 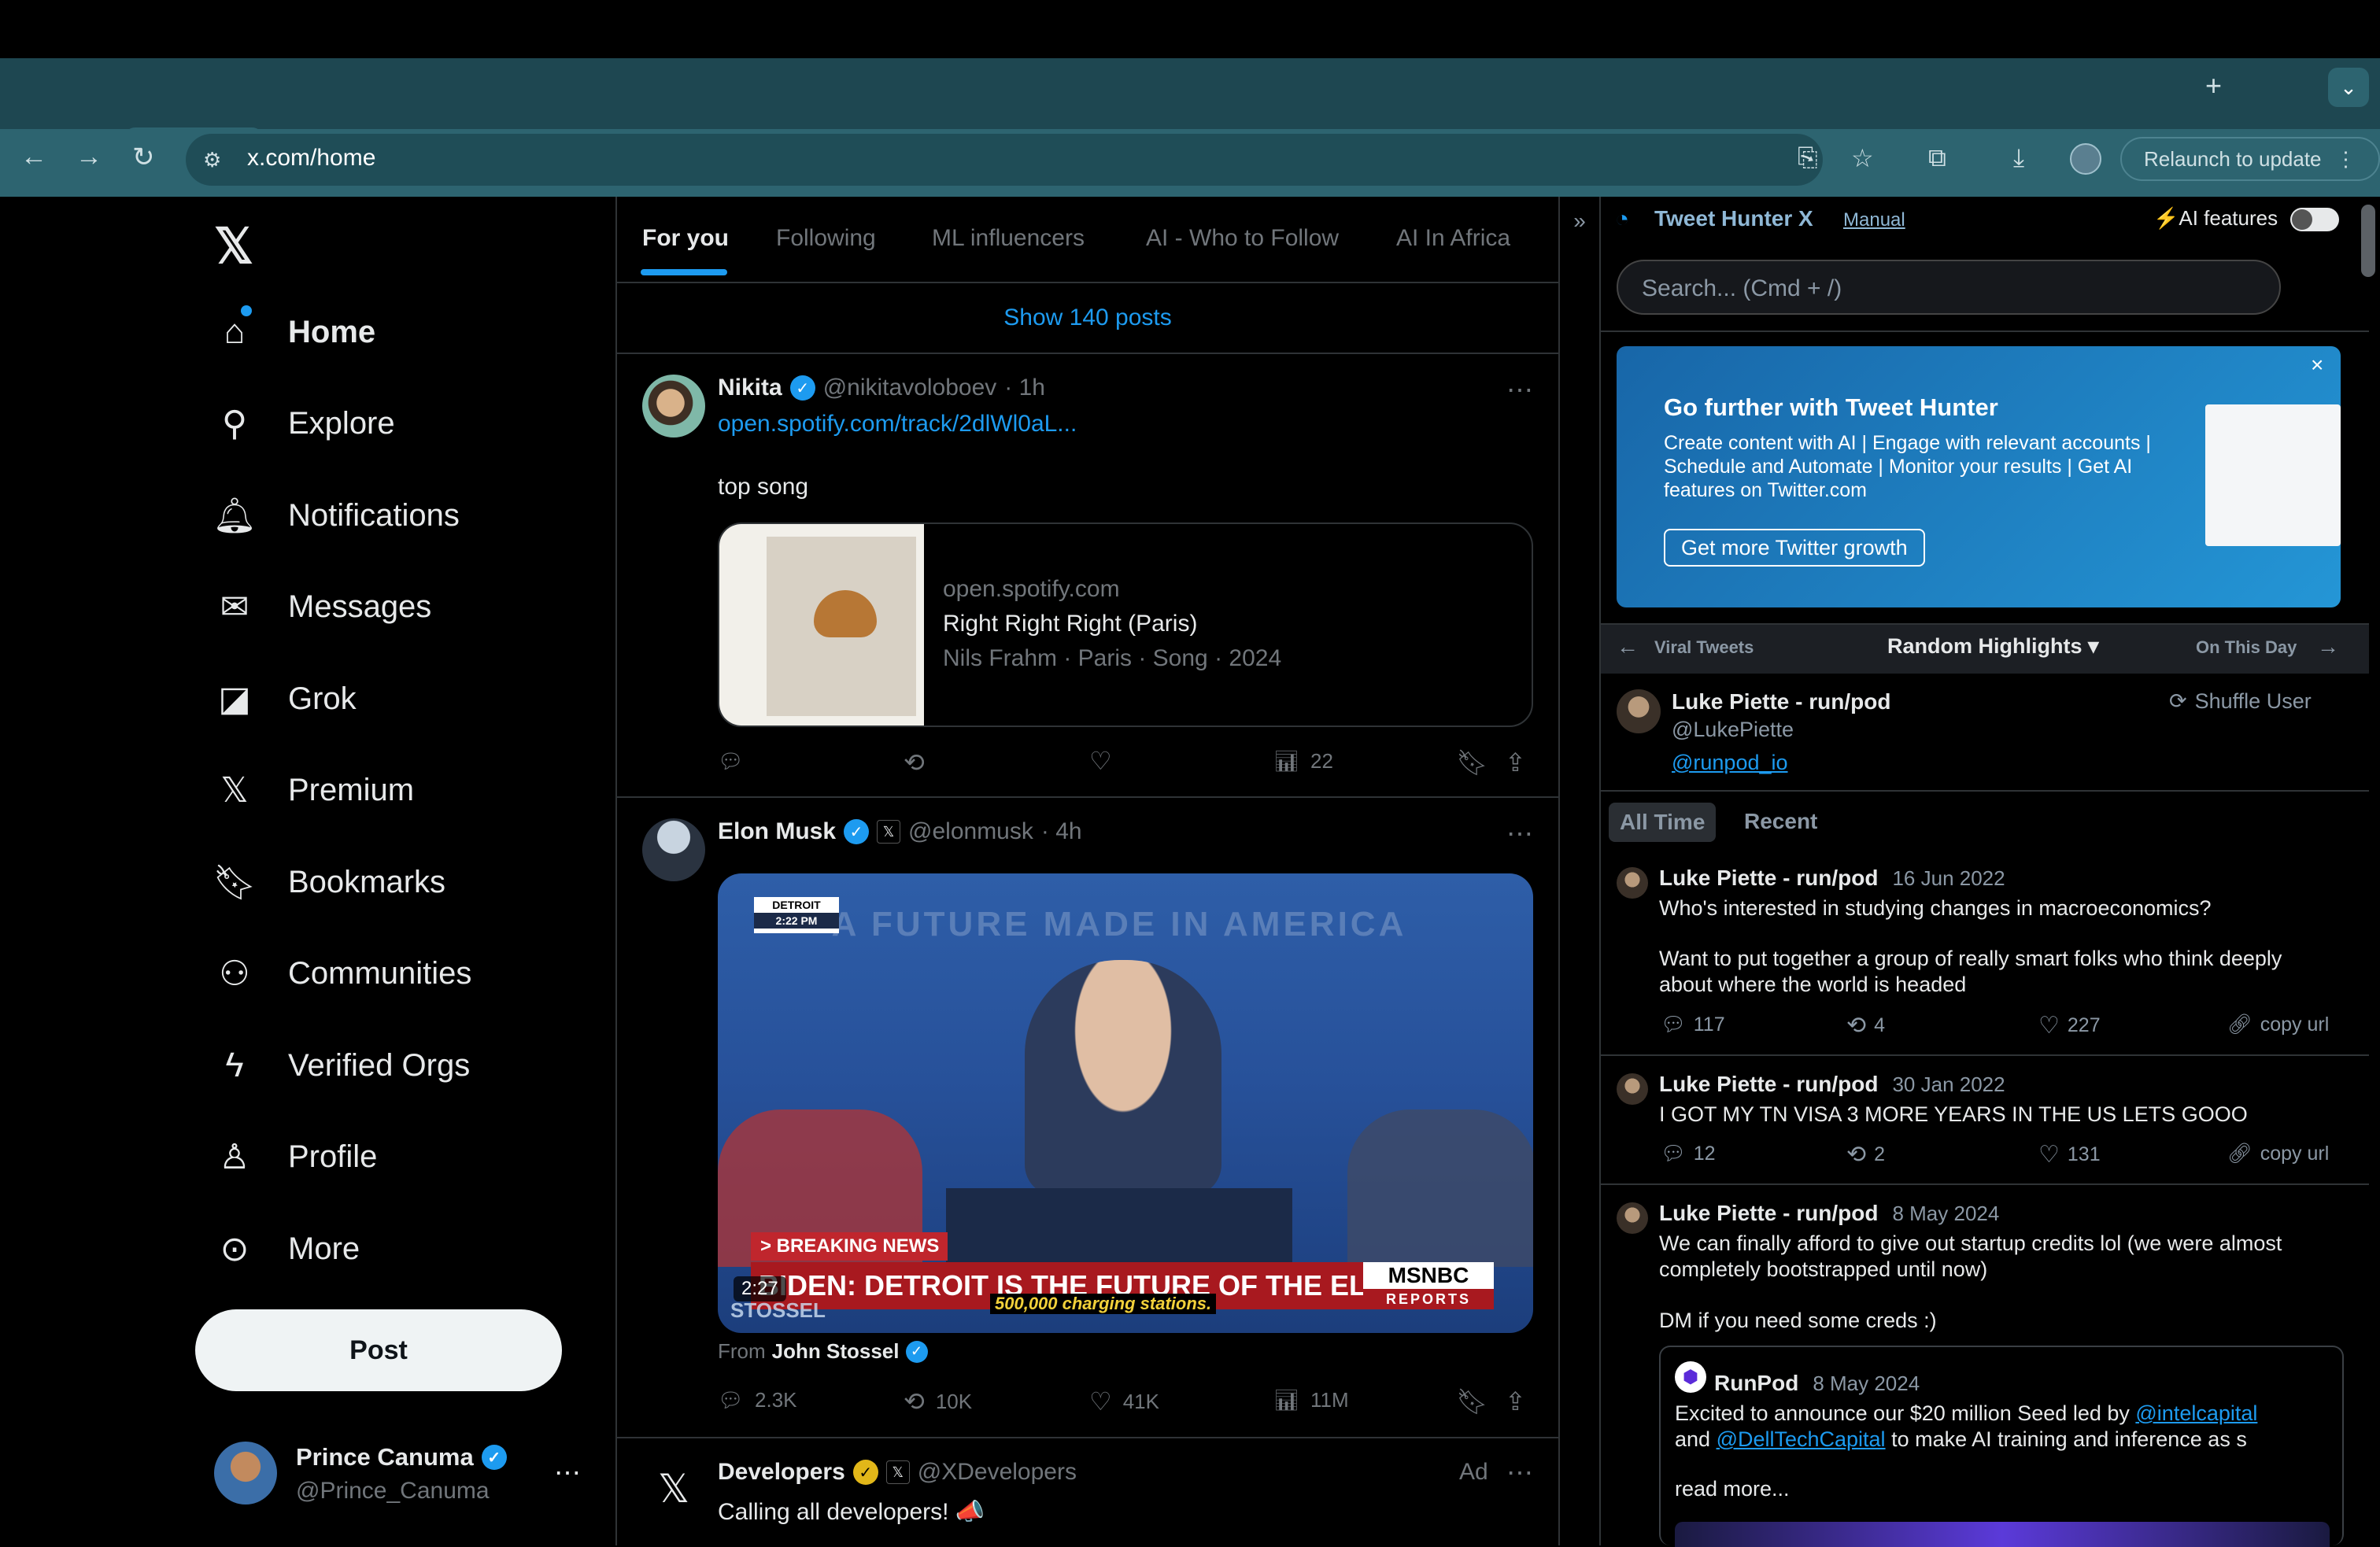 I want to click on bookmark-star-icon: ☆, so click(x=1863, y=158).